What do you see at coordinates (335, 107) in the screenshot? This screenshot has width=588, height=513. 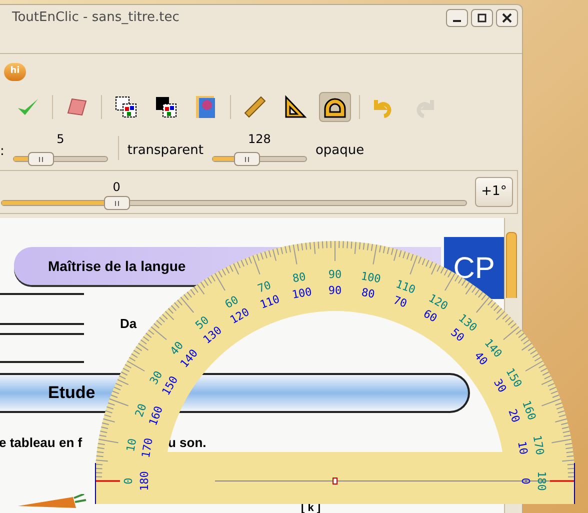 I see `toolbar-button` at bounding box center [335, 107].